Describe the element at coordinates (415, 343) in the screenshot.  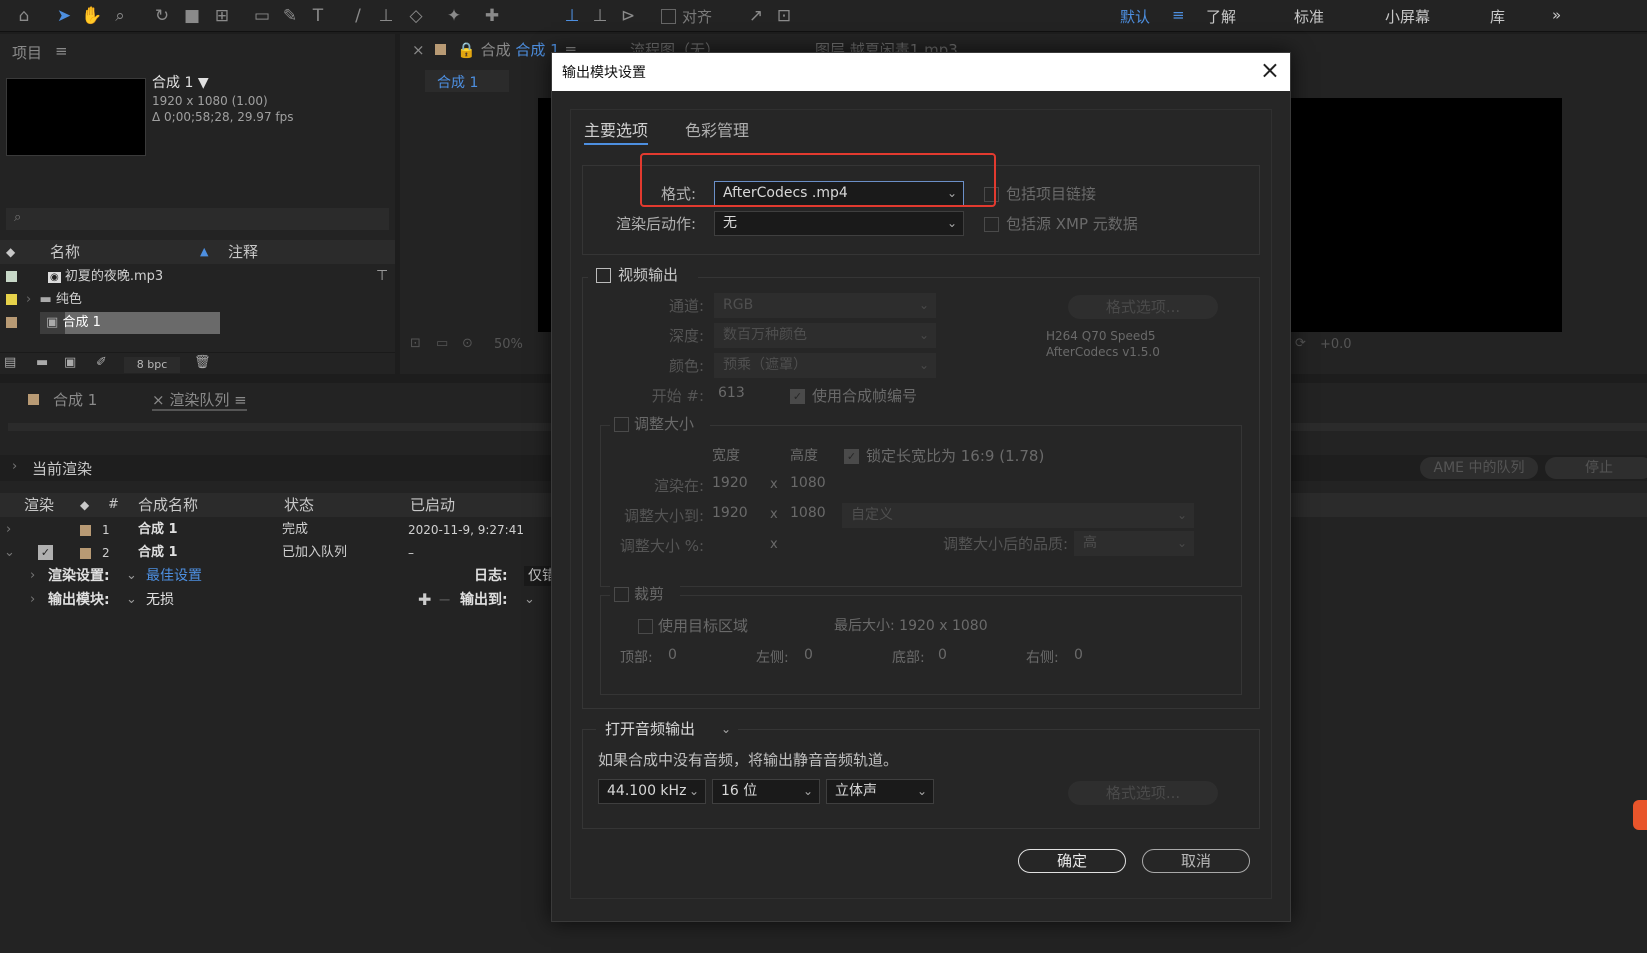
I see `always-preview-icon: ⊡` at that location.